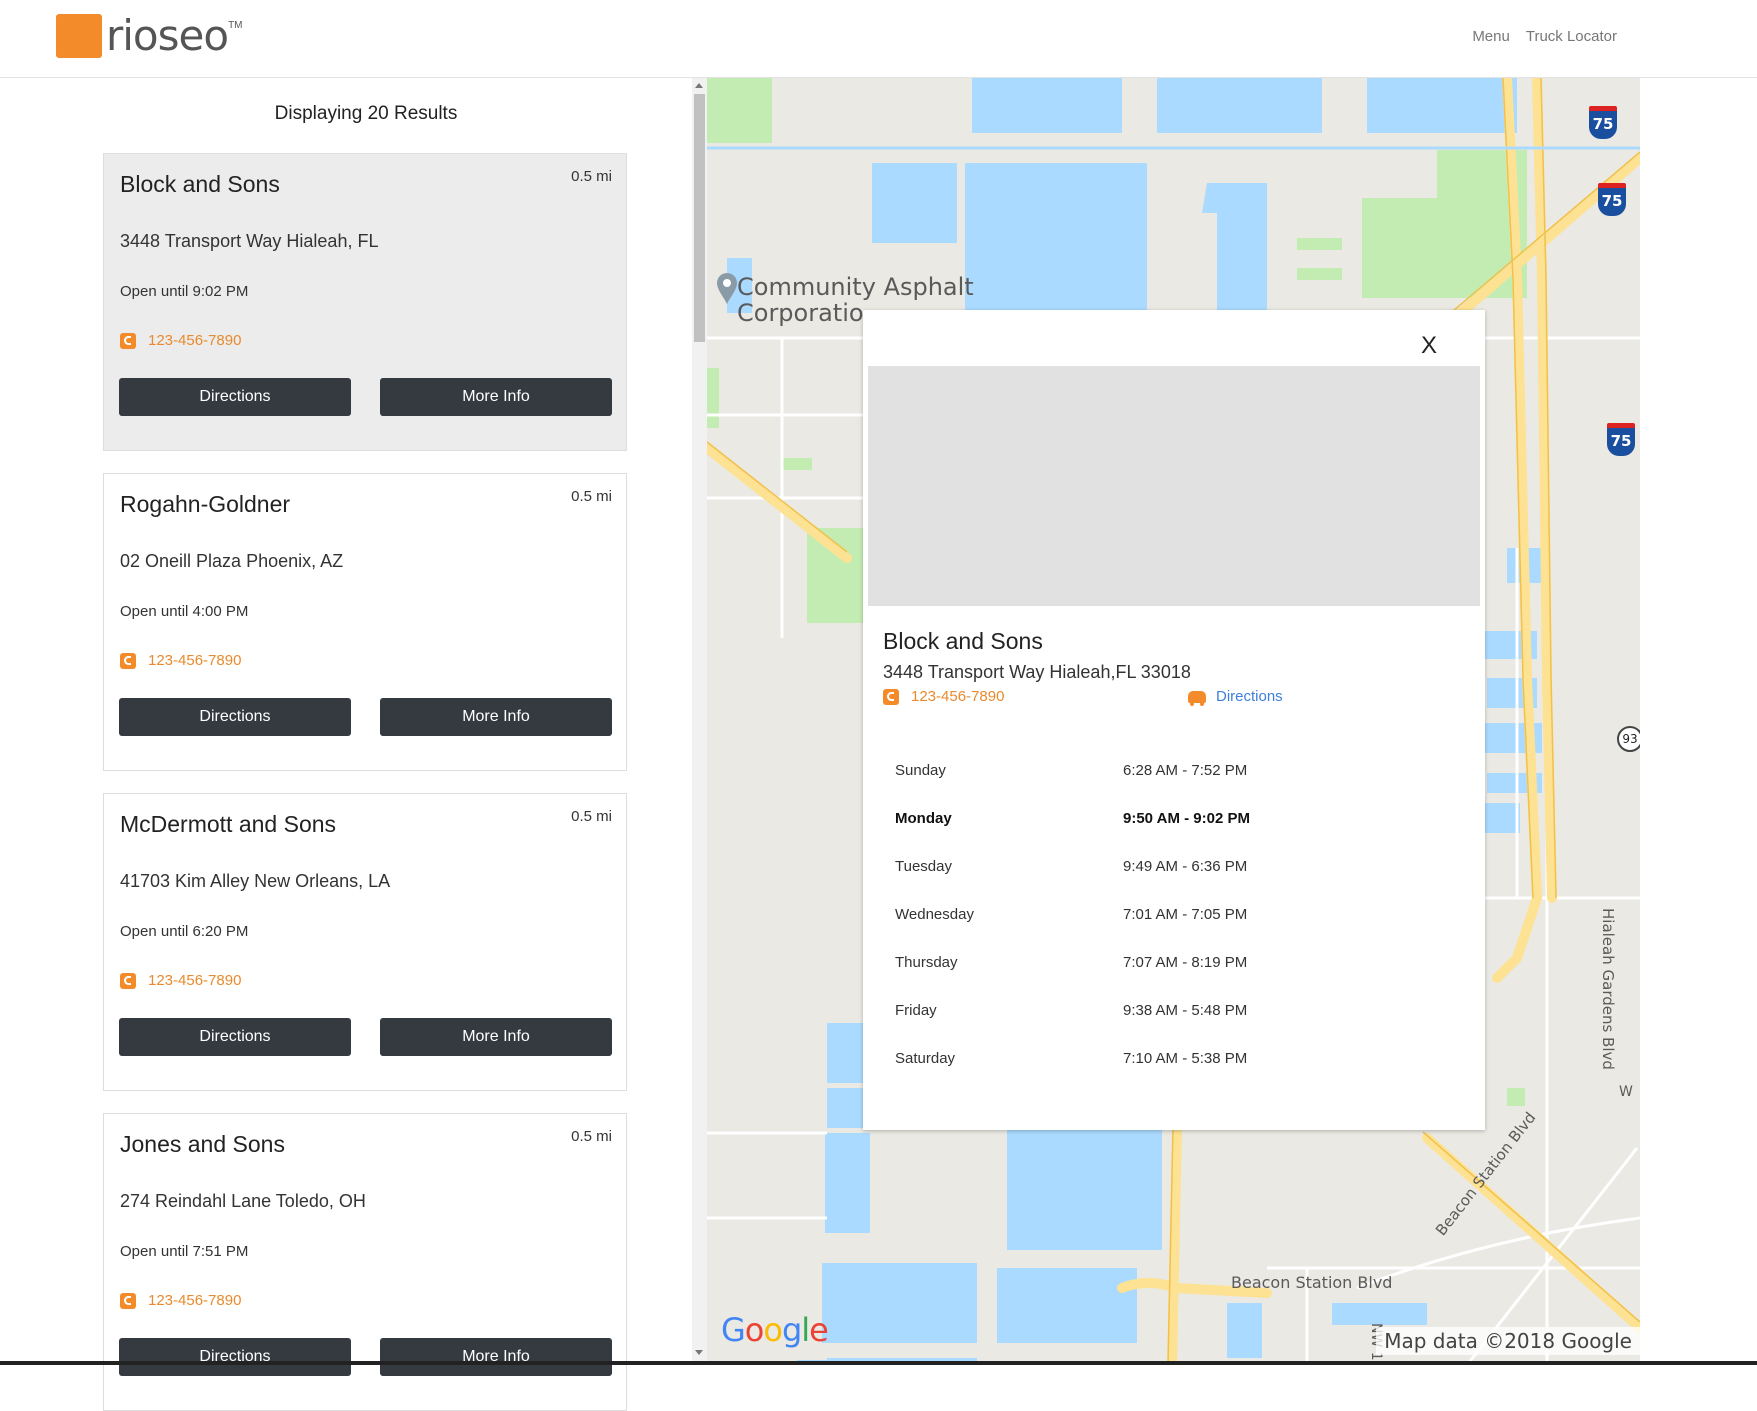 The width and height of the screenshot is (1757, 1411). I want to click on scroll-thumb, so click(699, 218).